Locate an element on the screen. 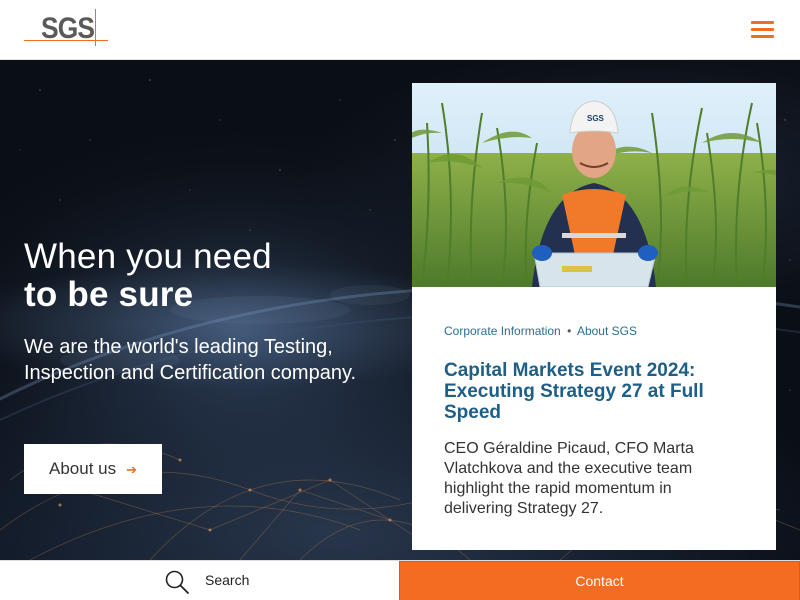 Image resolution: width=800 pixels, height=600 pixels. contact-button: Contact is located at coordinates (599, 580).